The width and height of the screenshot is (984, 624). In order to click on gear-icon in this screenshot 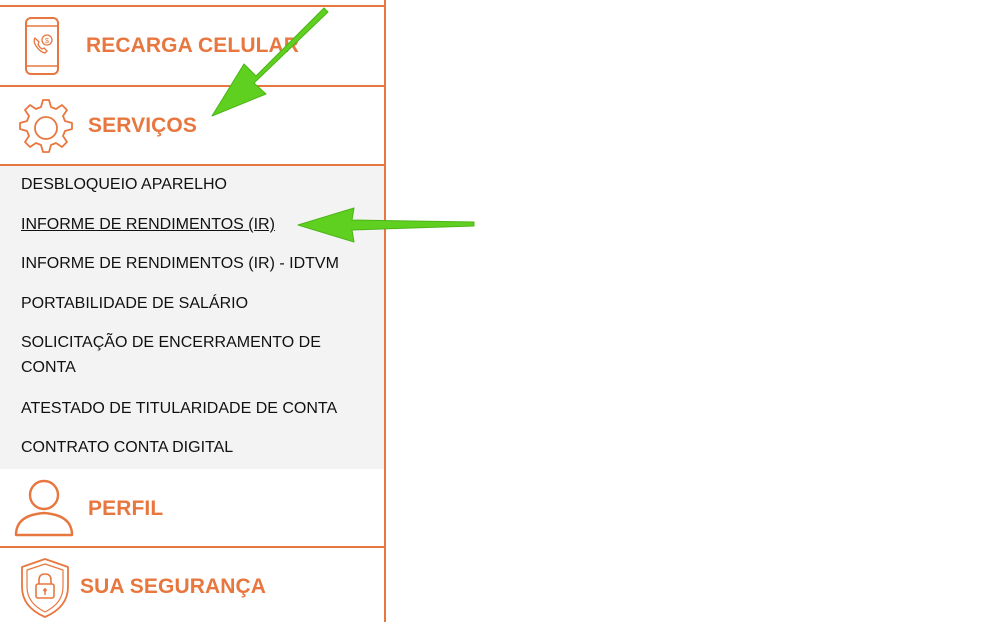, I will do `click(45, 128)`.